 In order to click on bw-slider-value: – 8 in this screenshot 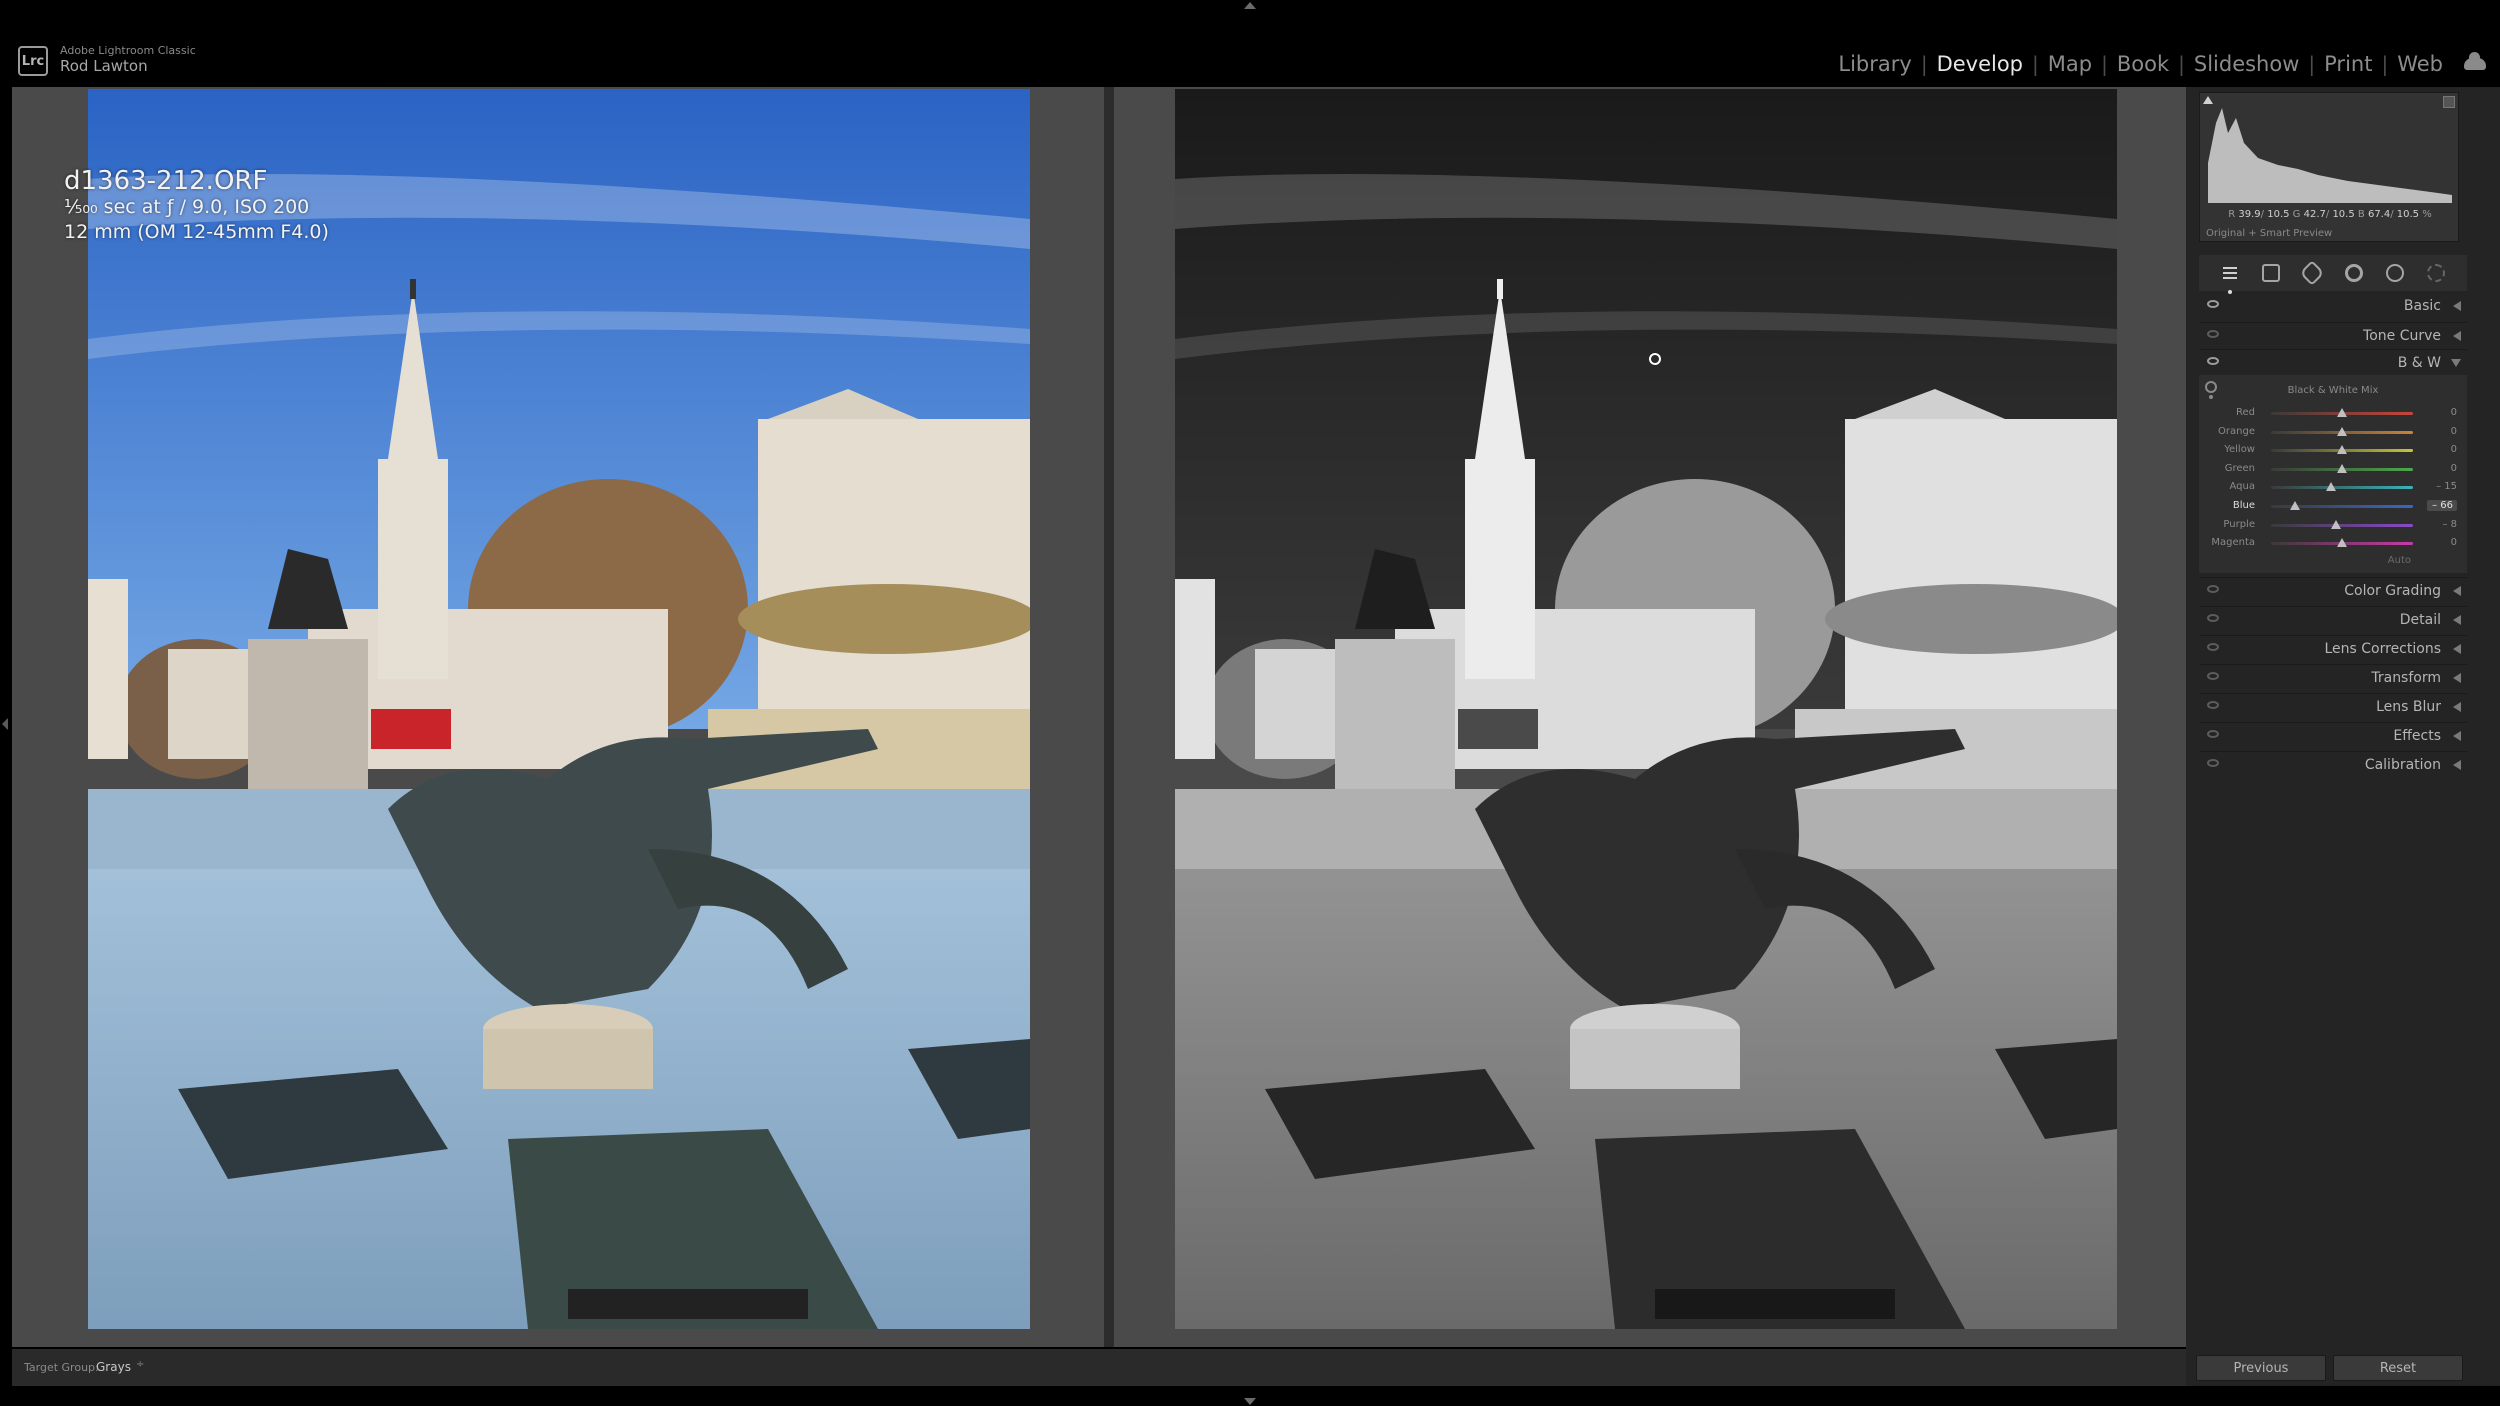, I will do `click(2442, 524)`.